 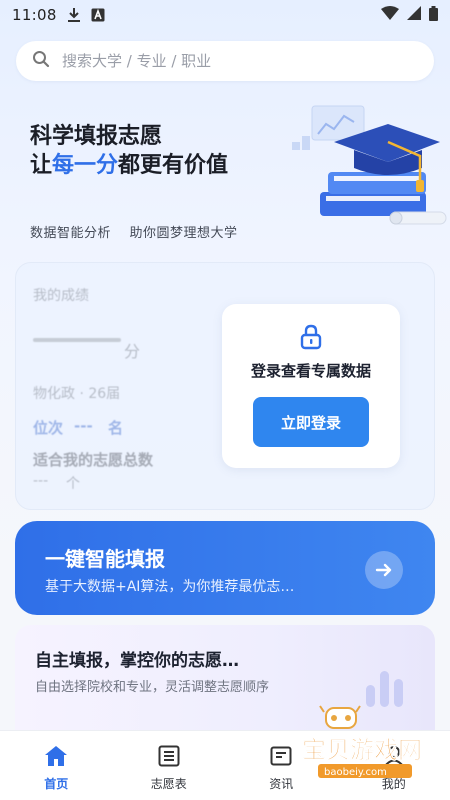 What do you see at coordinates (311, 422) in the screenshot?
I see `login-button: 立即登录` at bounding box center [311, 422].